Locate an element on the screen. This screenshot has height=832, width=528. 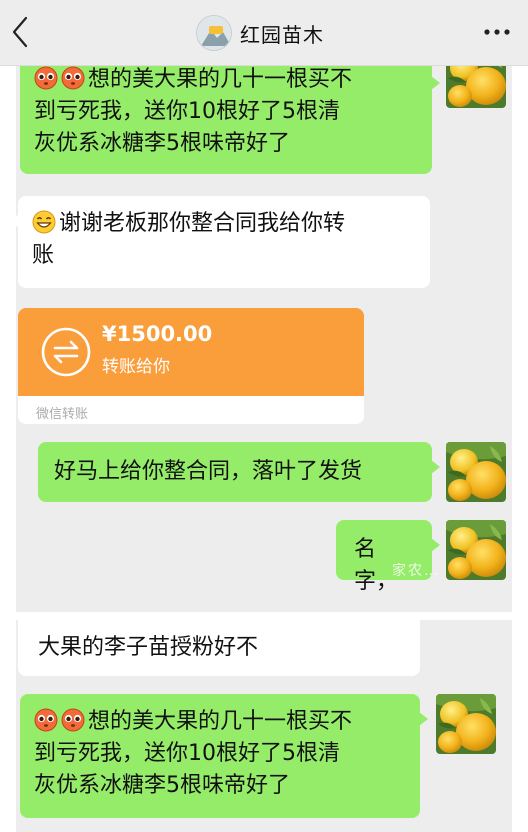
contact-avatar is located at coordinates (214, 33).